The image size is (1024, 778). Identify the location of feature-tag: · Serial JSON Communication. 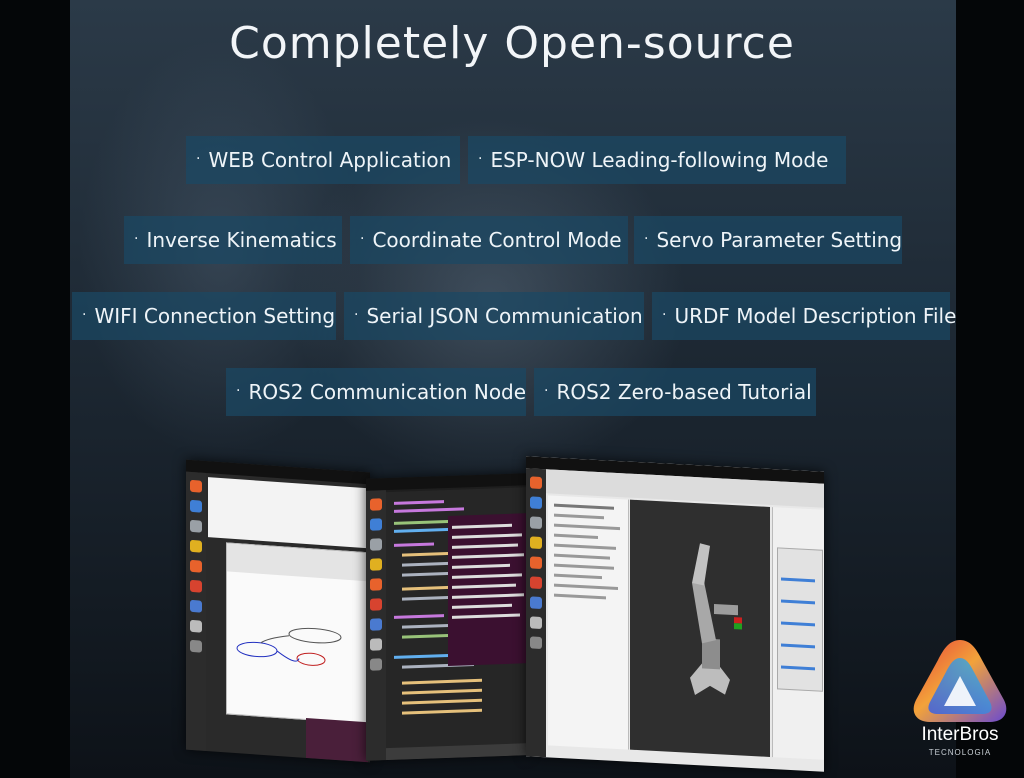
(494, 316).